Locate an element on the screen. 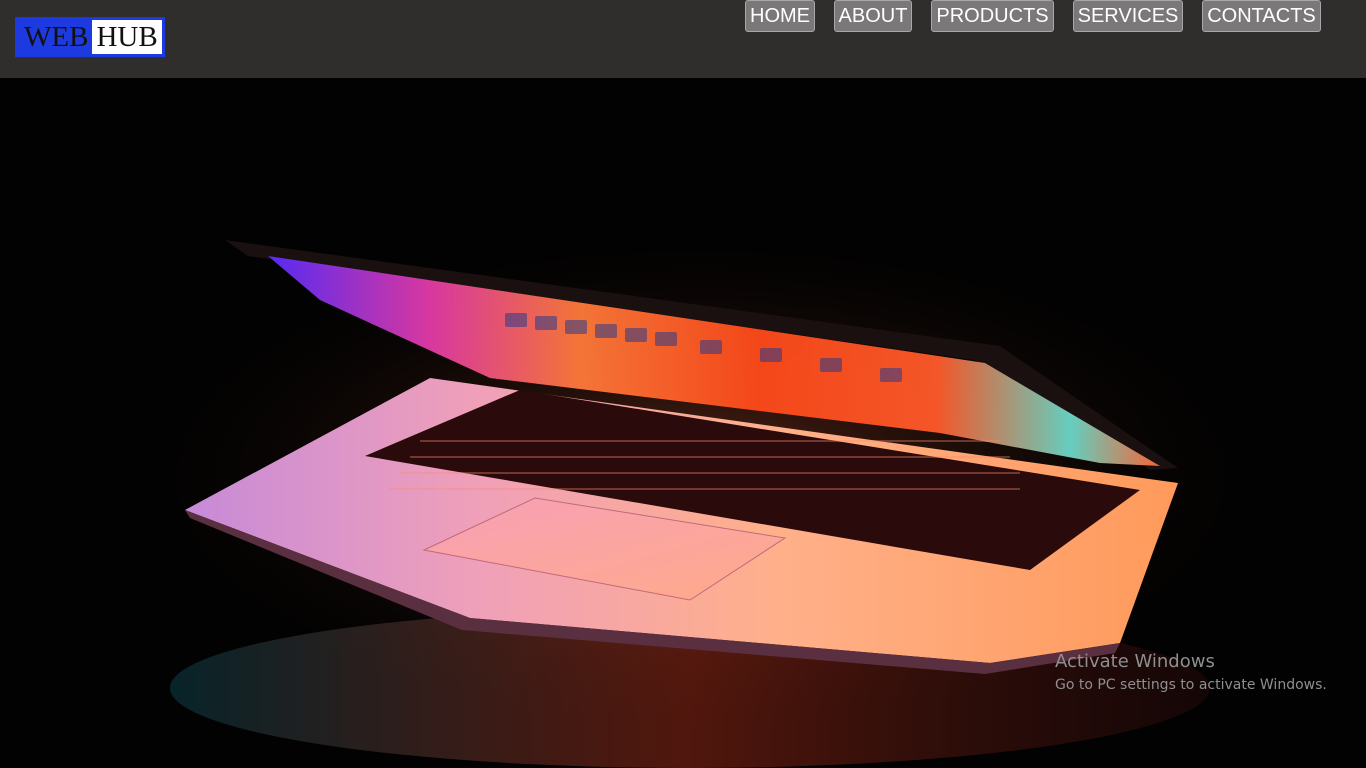 This screenshot has width=1366, height=768. watermark-title: Activate Windows is located at coordinates (1135, 661).